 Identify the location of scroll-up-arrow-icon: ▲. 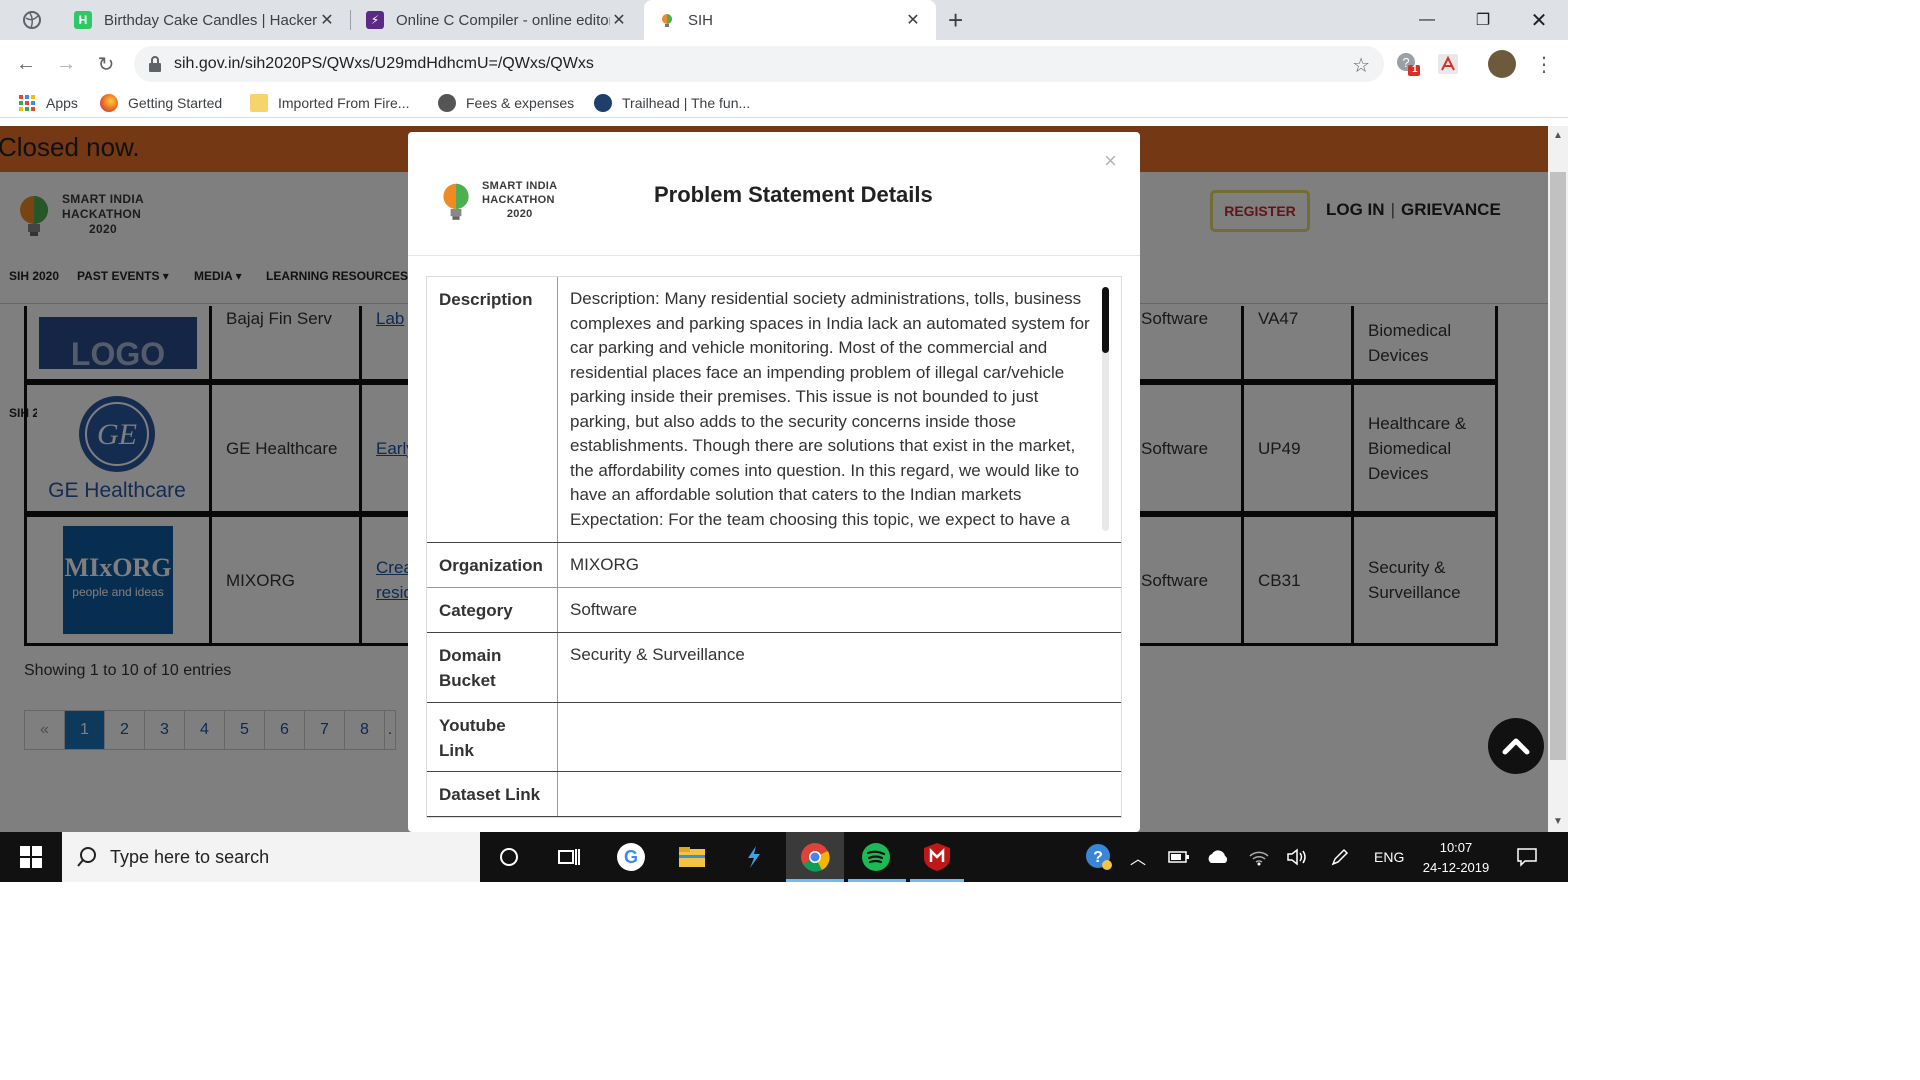
(1558, 135).